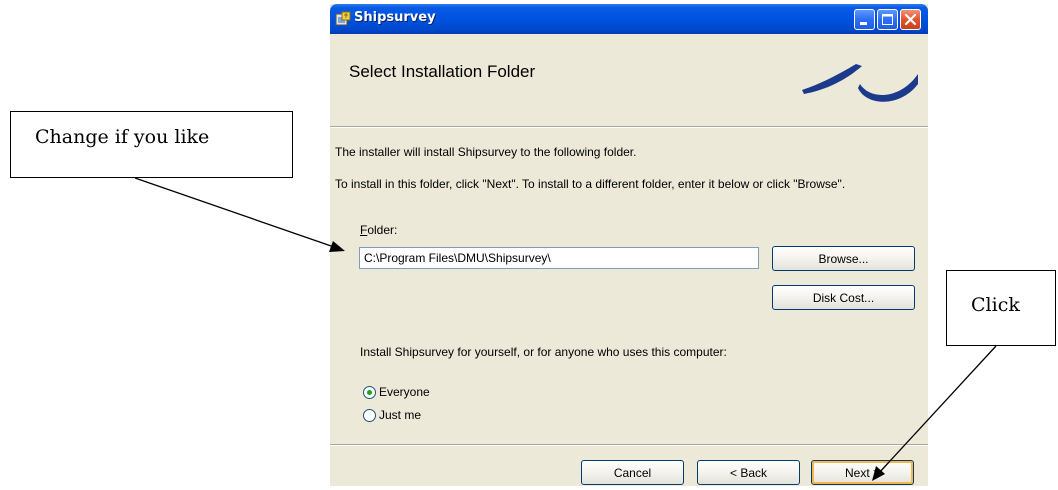  I want to click on radio-everyone, so click(369, 392).